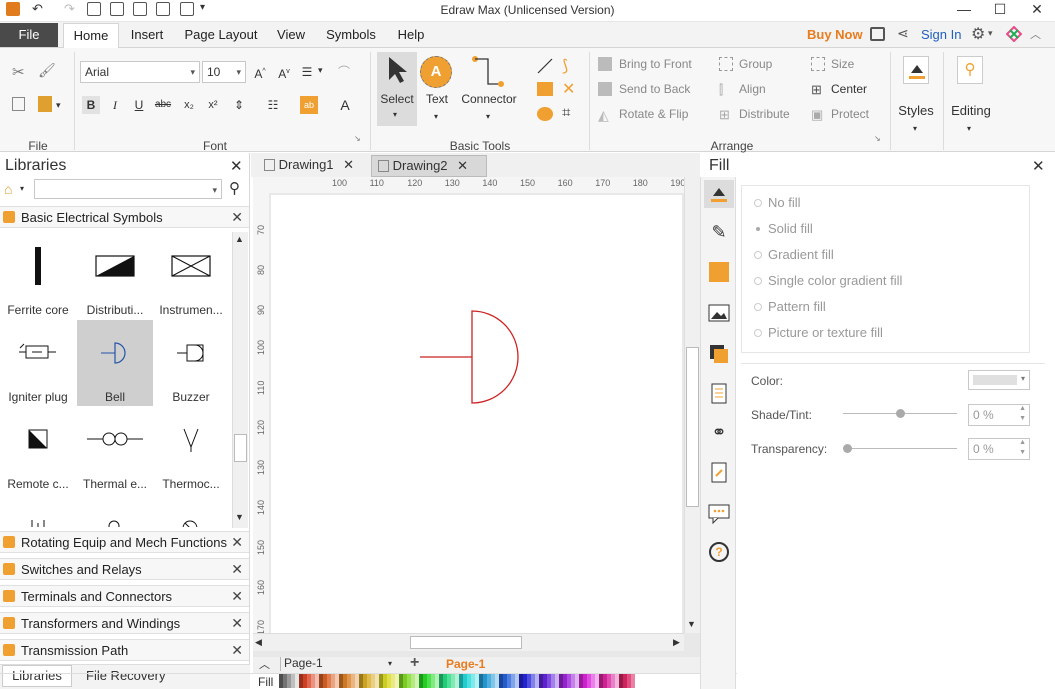 The width and height of the screenshot is (1055, 689). I want to click on edraw-brand-icon, so click(1014, 34).